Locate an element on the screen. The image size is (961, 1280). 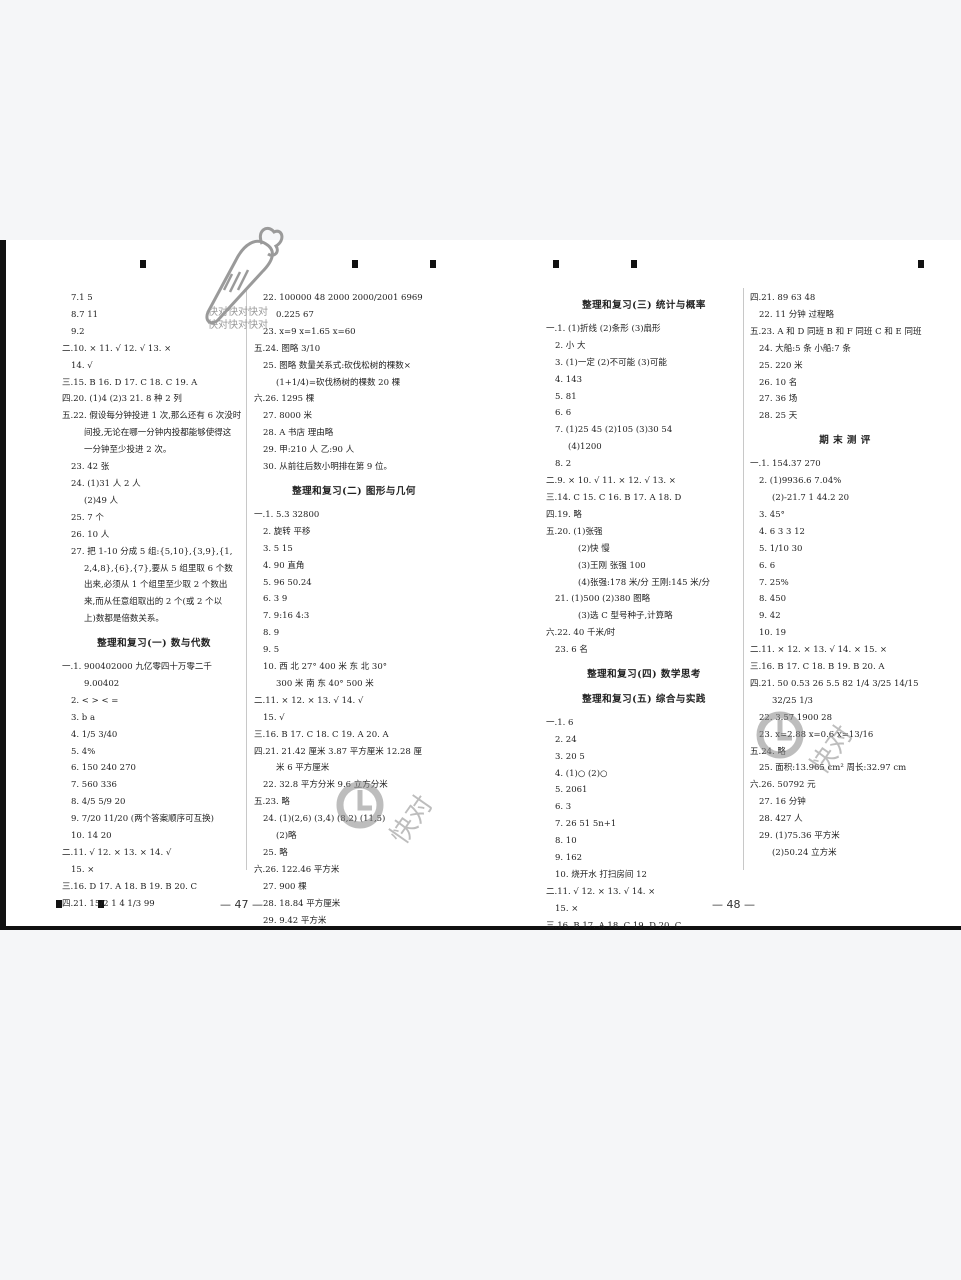
answer-line: 六.26. 1295 棵 is located at coordinates (284, 399).